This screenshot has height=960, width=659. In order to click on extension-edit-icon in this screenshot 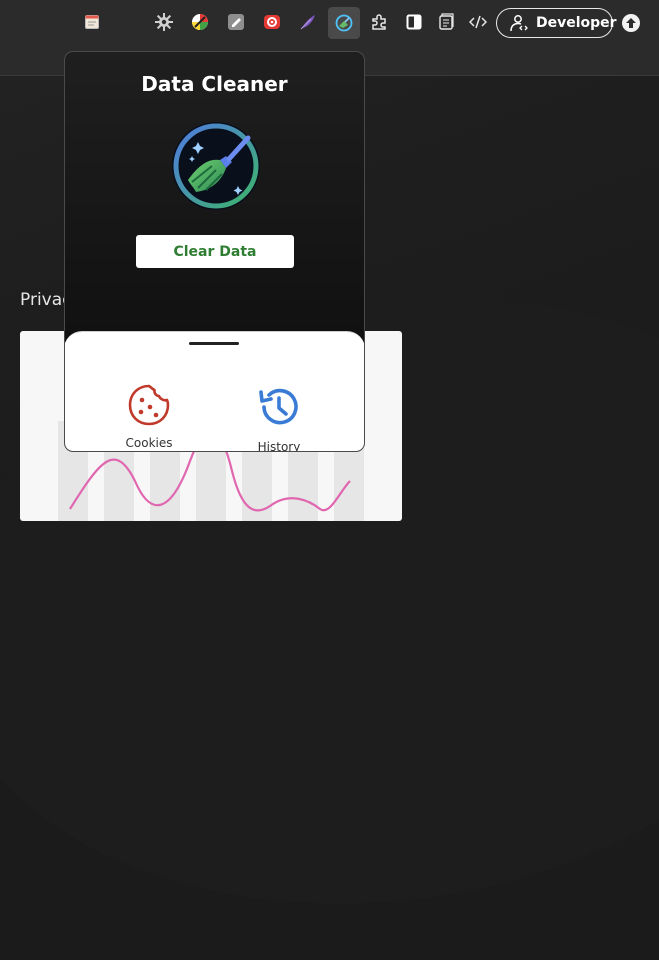, I will do `click(236, 22)`.